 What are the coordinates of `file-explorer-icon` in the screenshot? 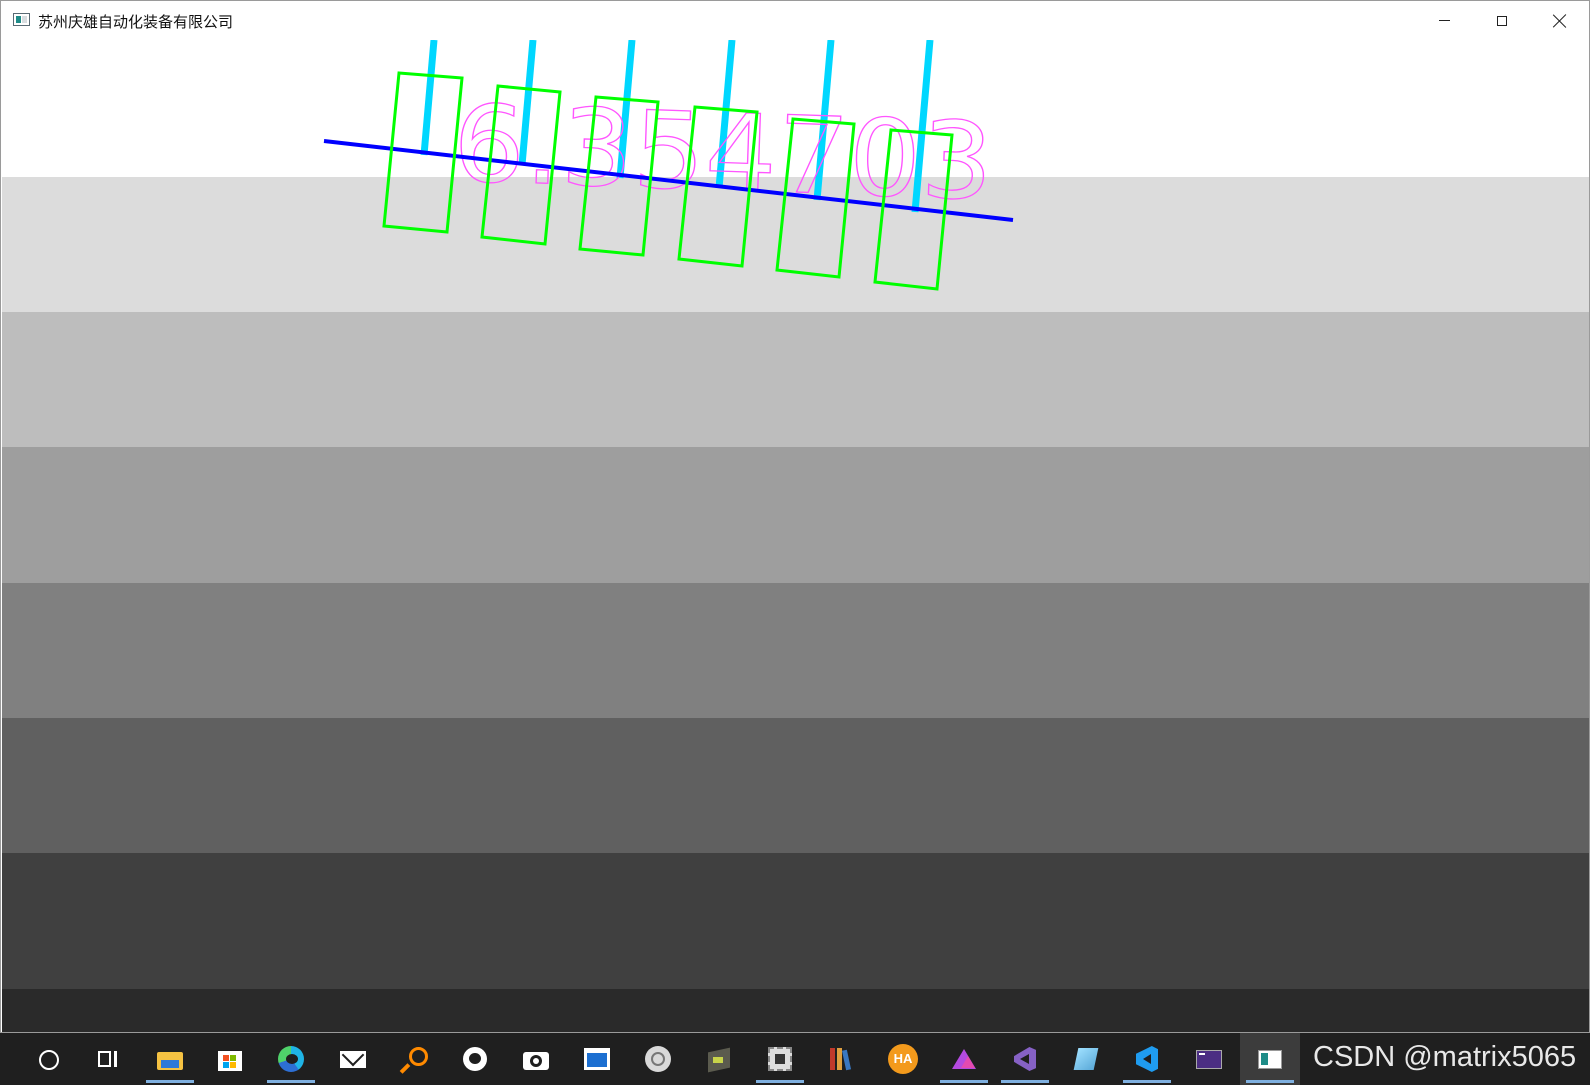 It's located at (170, 1059).